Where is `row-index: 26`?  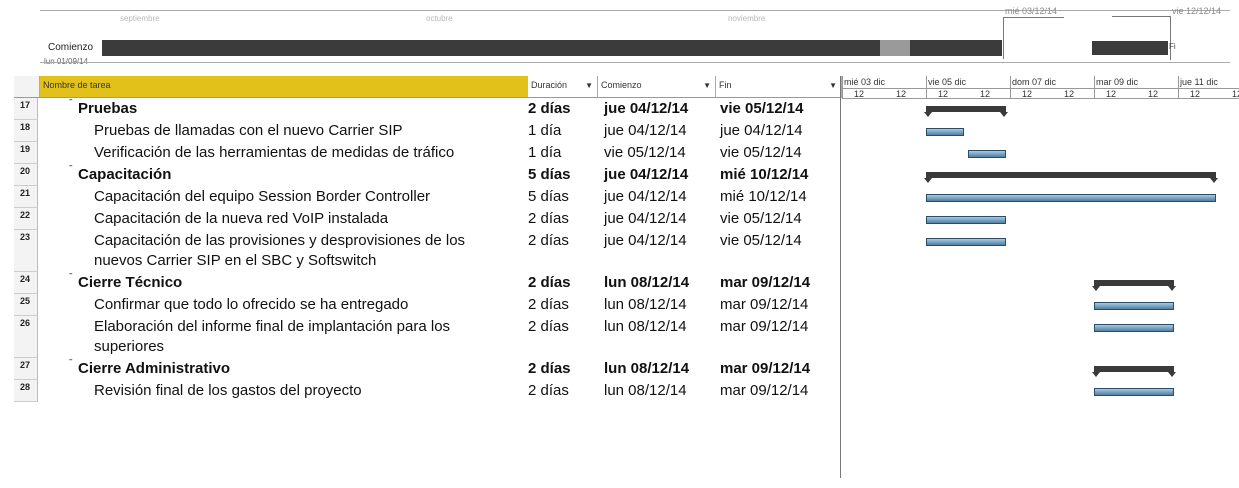
row-index: 26 is located at coordinates (26, 337).